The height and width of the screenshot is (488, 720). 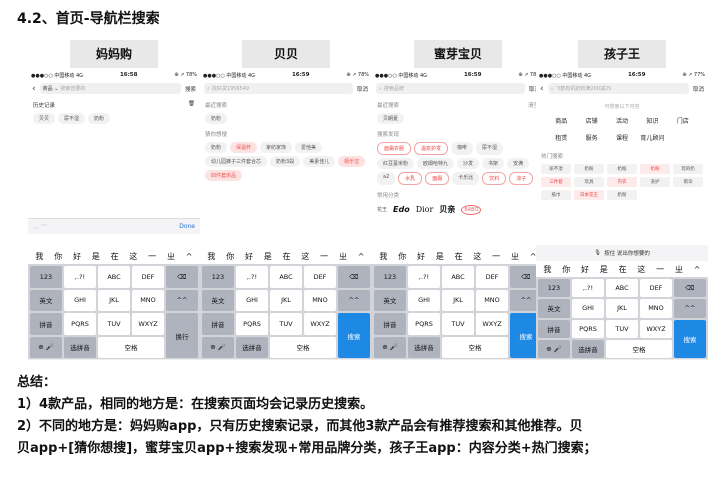 I want to click on keyboard-key: PQRS, so click(x=80, y=324).